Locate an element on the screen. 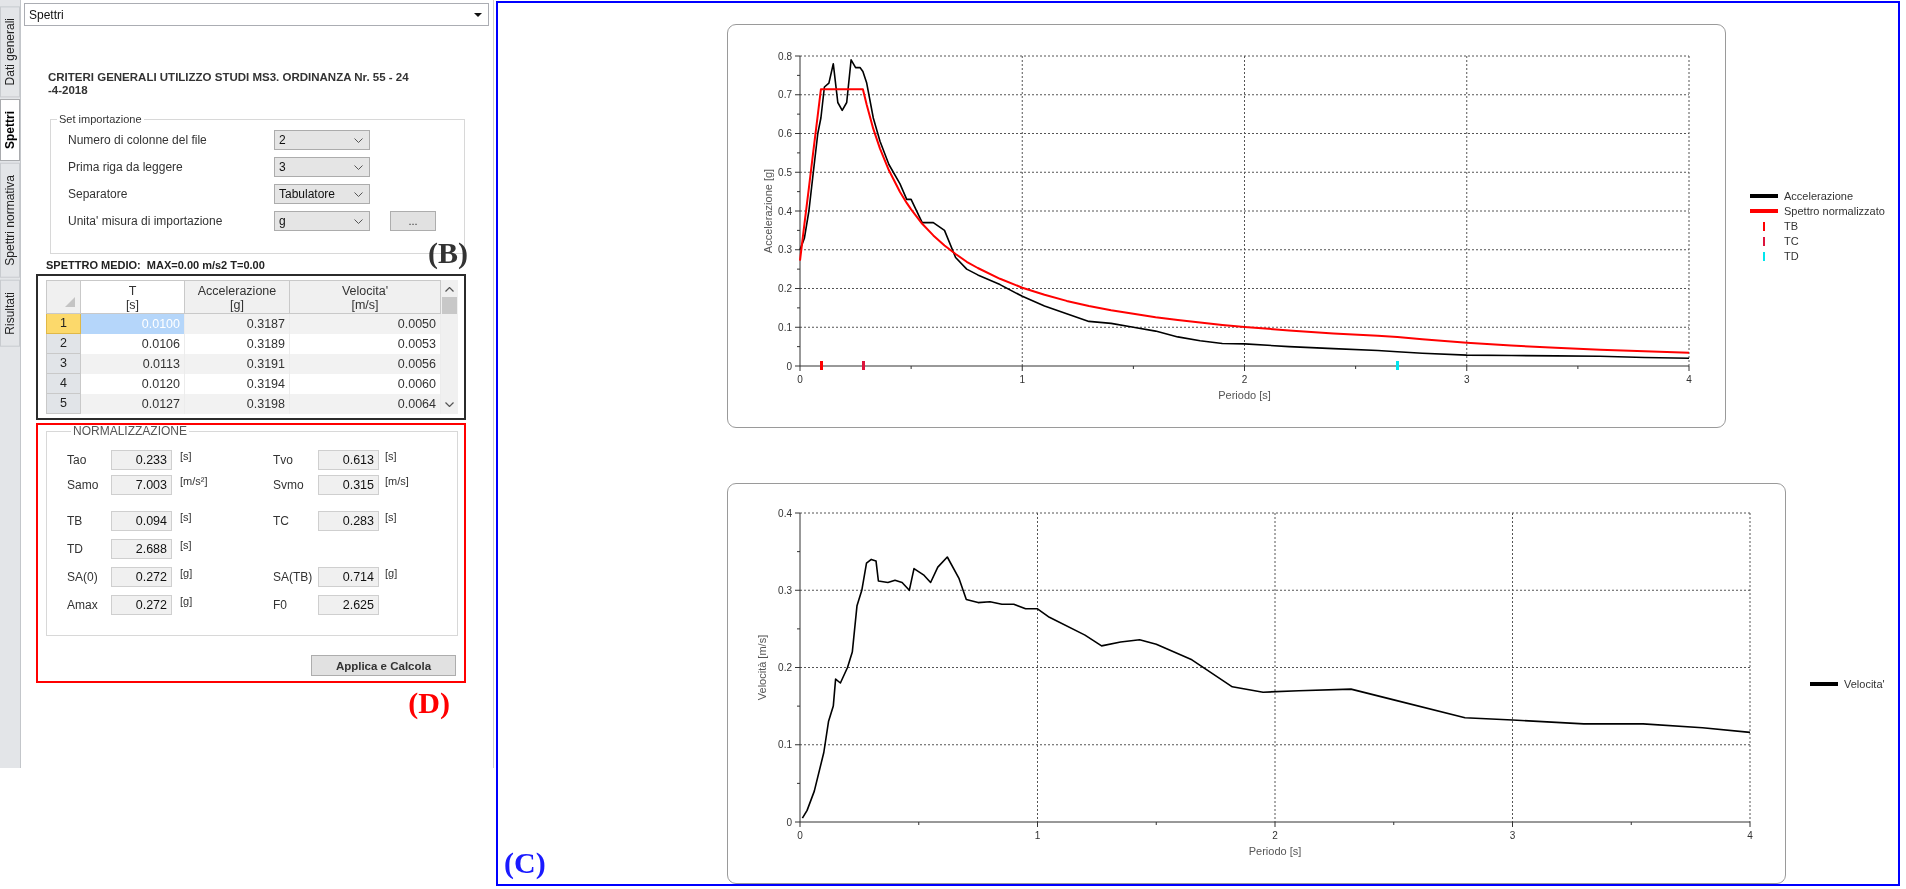 This screenshot has height=889, width=1906. tab: Risultati is located at coordinates (10, 313).